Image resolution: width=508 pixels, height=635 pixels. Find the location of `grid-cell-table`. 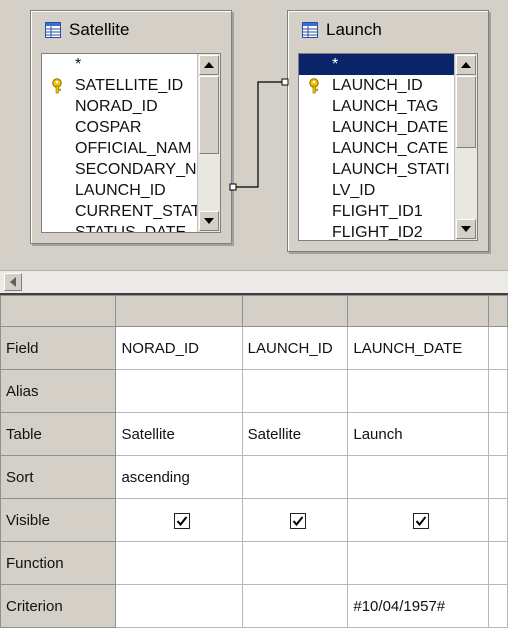

grid-cell-table is located at coordinates (498, 434).